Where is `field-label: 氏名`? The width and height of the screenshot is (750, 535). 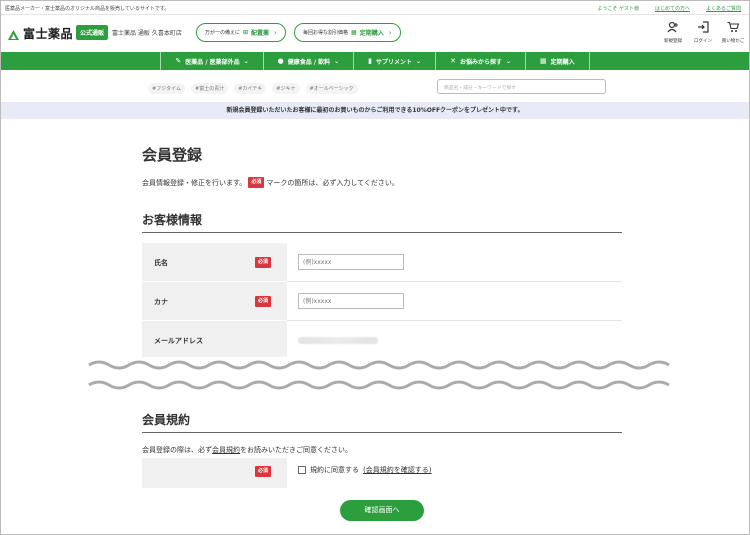
field-label: 氏名 is located at coordinates (161, 263).